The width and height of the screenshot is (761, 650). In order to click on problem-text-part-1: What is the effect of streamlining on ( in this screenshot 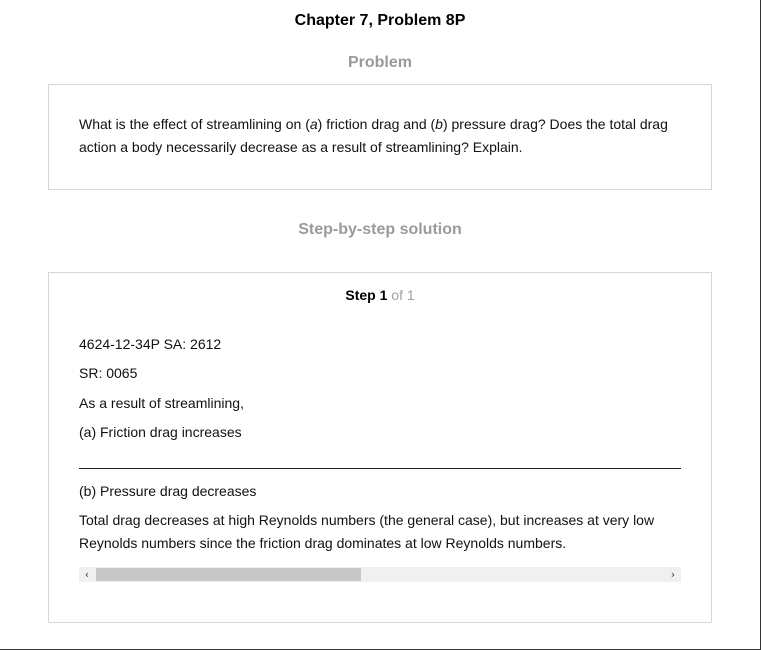, I will do `click(194, 124)`.